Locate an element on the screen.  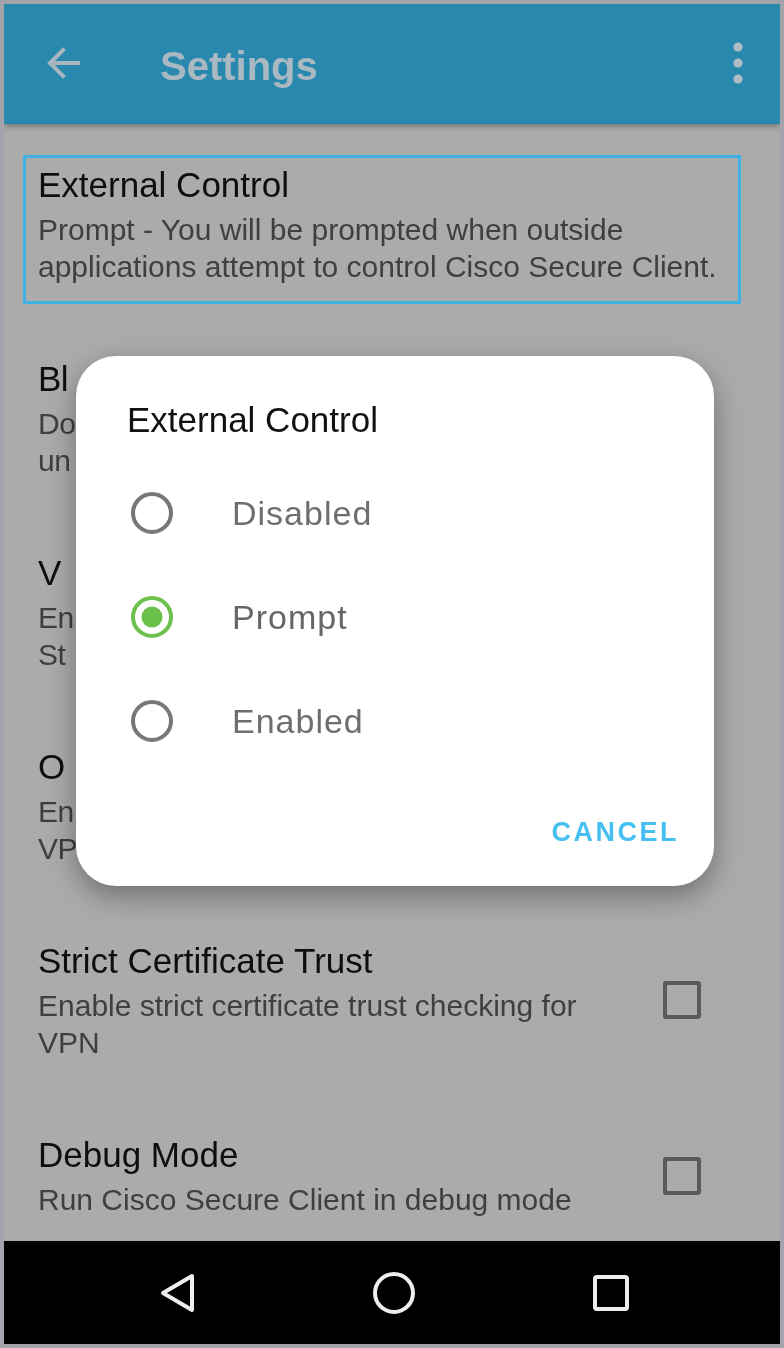
radio-label: Prompt is located at coordinates (290, 617).